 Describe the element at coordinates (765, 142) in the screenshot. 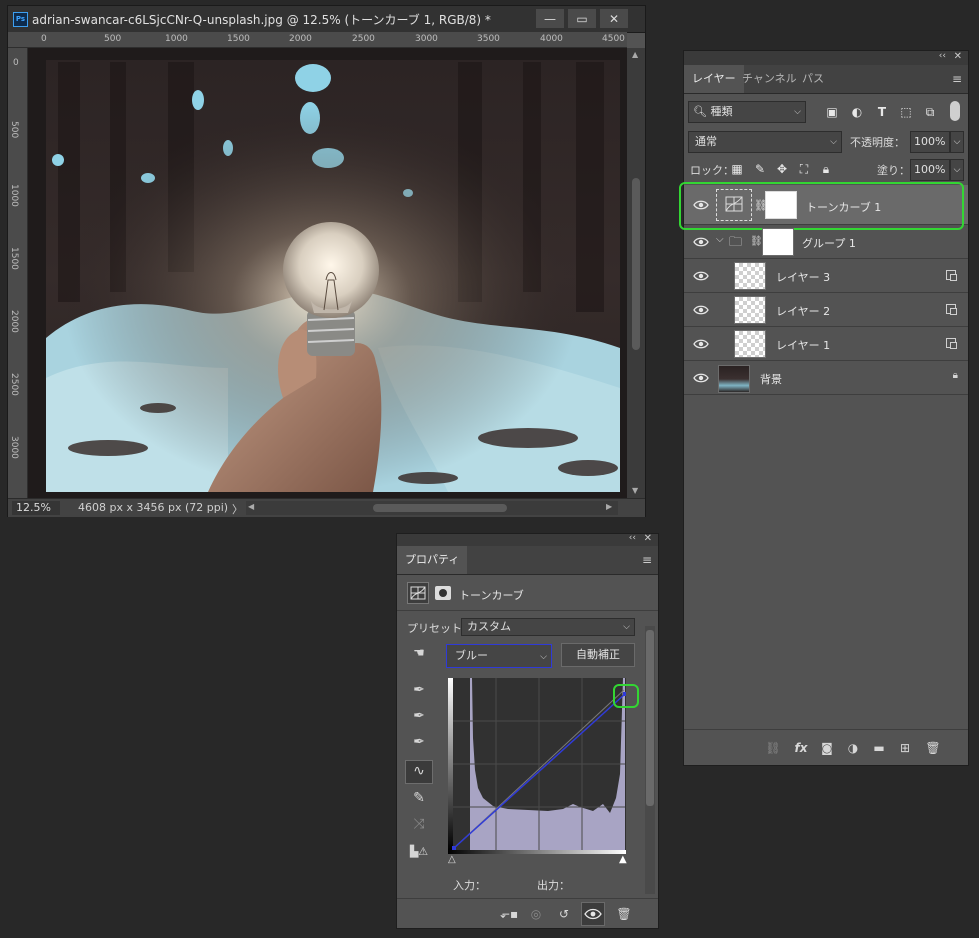

I see `blend-mode-select: 通常 ⌵` at that location.